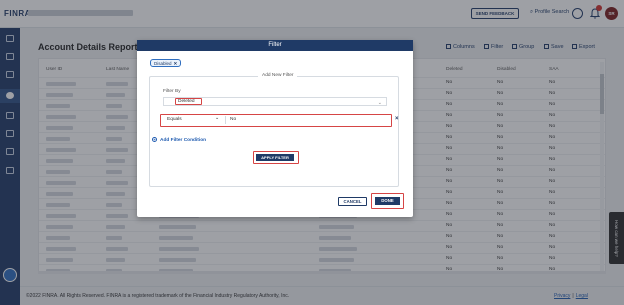 This screenshot has width=624, height=305. What do you see at coordinates (275, 45) in the screenshot?
I see `modal-title: Filter` at bounding box center [275, 45].